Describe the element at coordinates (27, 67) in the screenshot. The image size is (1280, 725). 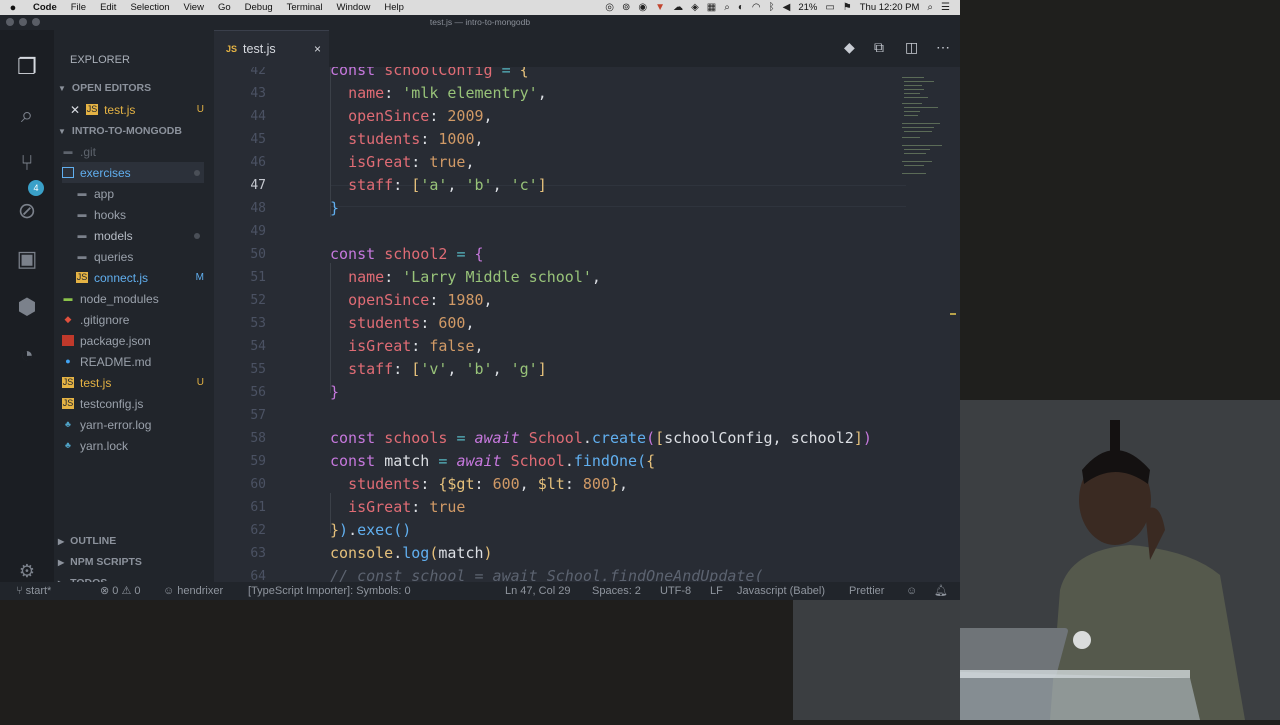
I see `explorer-icon: ❐` at that location.